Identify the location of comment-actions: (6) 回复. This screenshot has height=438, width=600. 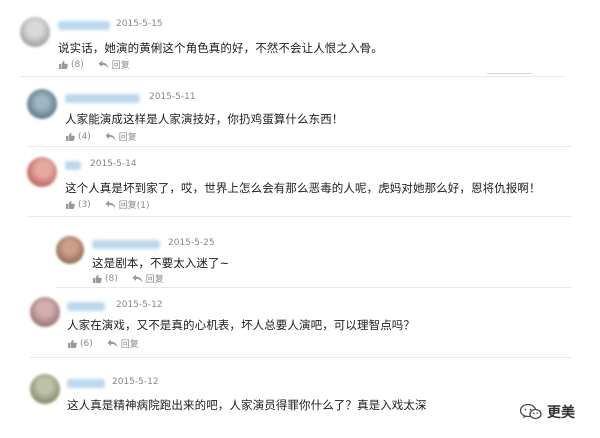
(103, 343).